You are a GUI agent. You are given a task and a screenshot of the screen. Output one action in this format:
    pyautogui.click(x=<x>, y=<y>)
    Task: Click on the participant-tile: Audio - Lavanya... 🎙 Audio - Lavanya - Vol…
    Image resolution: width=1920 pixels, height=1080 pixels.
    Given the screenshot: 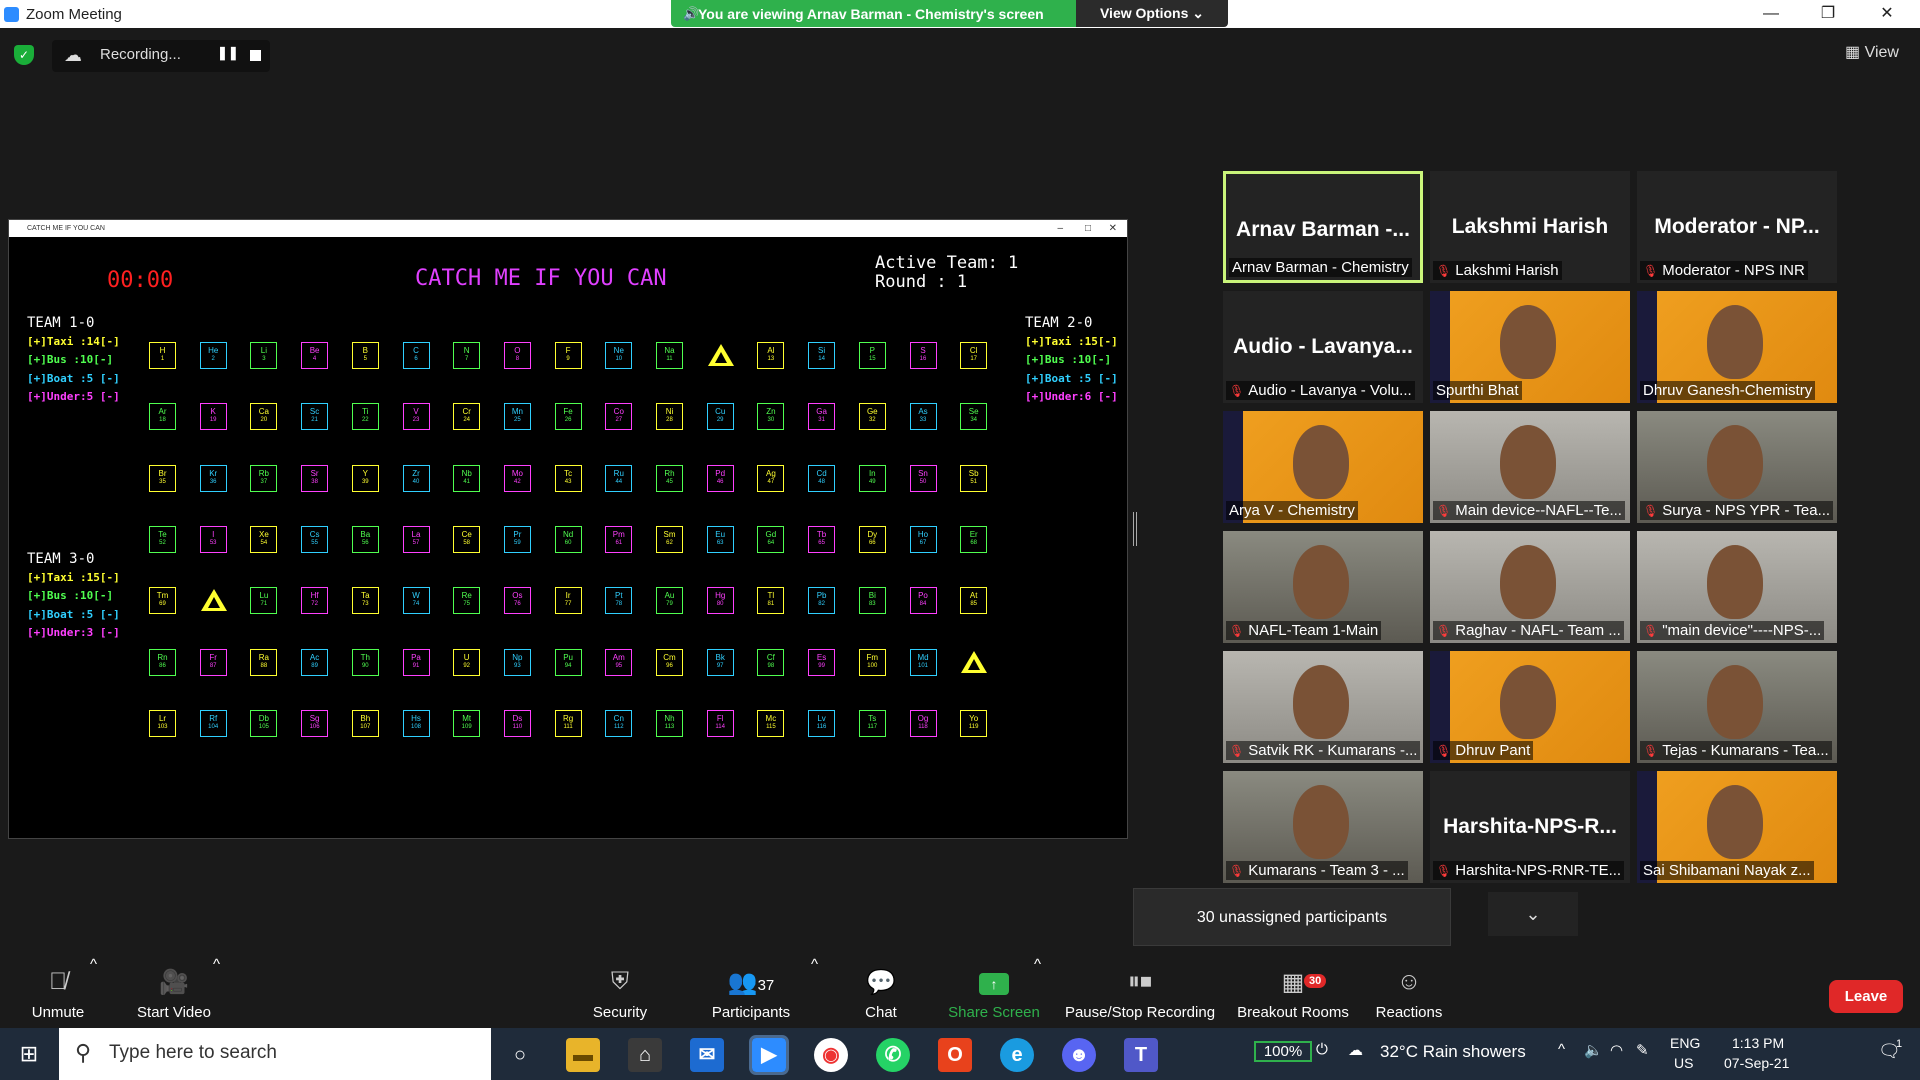 What is the action you would take?
    pyautogui.click(x=1323, y=347)
    